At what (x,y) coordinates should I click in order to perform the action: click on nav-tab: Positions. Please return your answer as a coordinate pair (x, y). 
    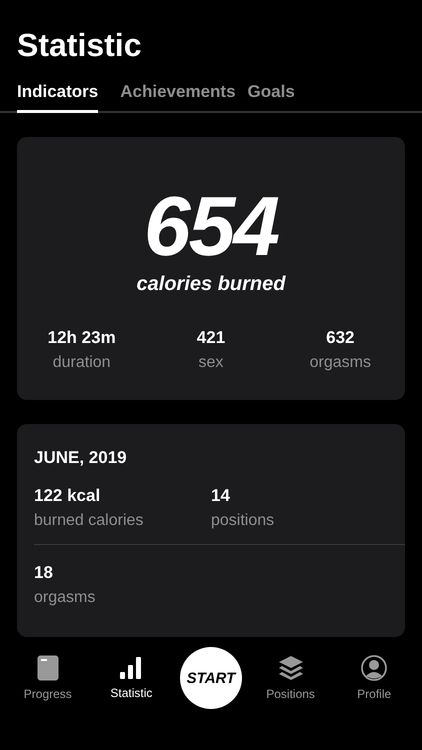
    Looking at the image, I should click on (291, 678).